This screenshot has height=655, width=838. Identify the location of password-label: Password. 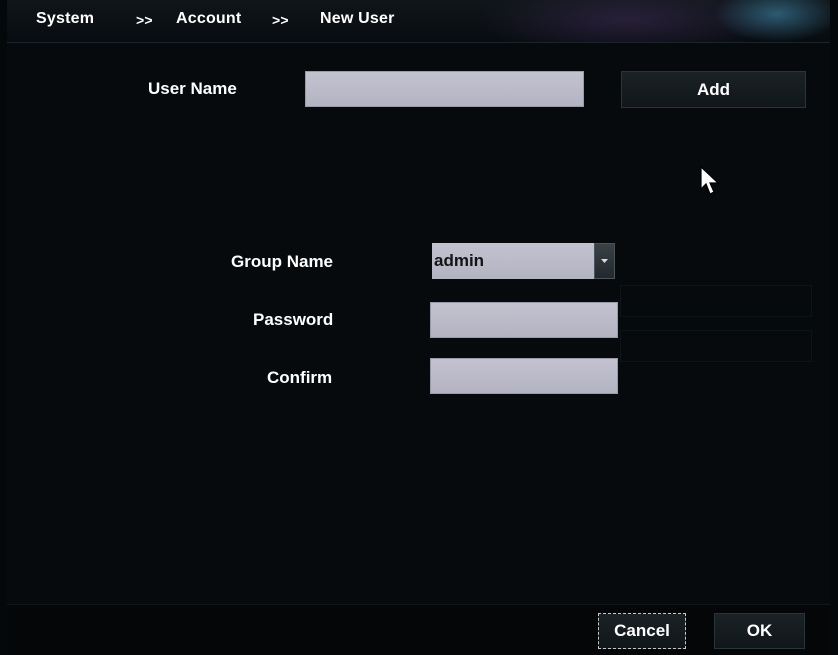
(293, 319).